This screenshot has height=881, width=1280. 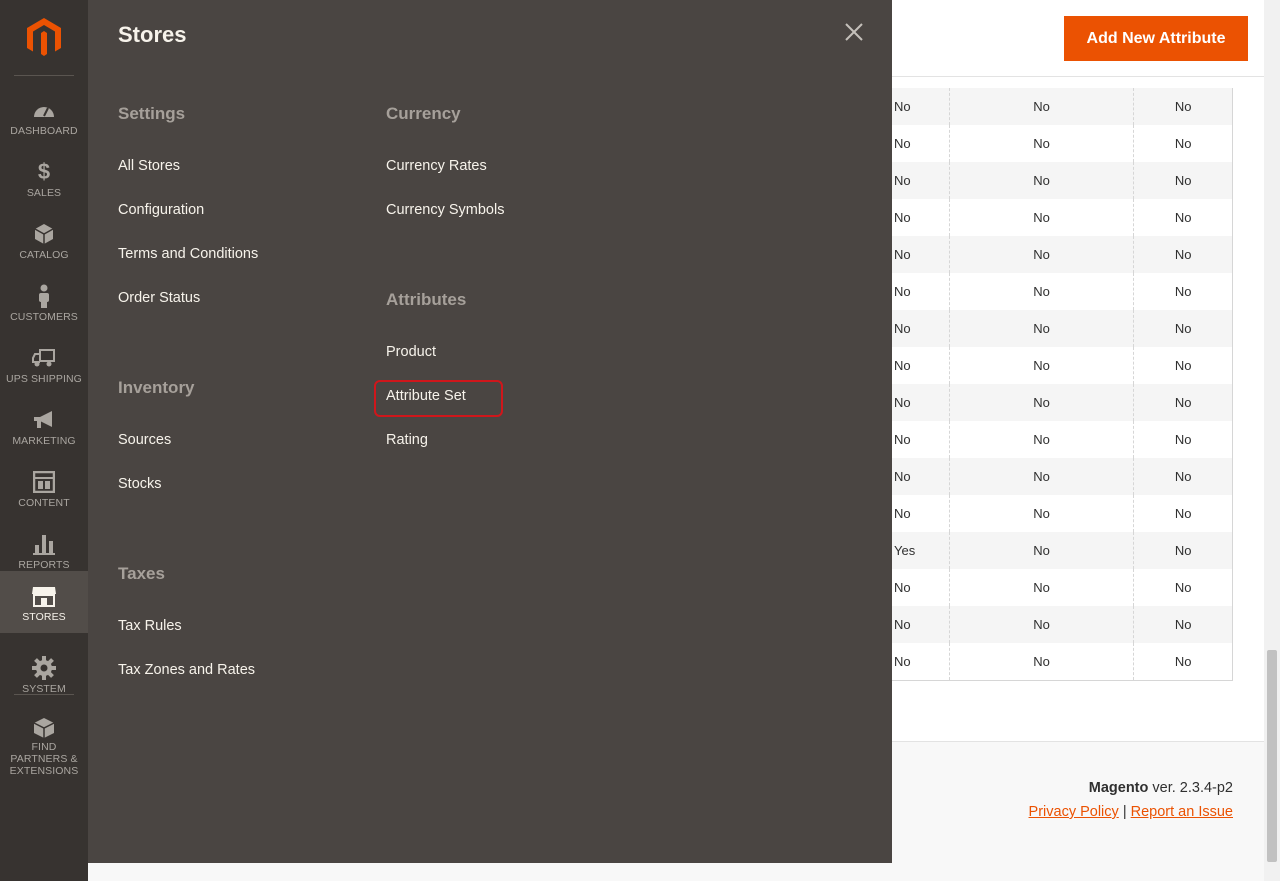 What do you see at coordinates (140, 484) in the screenshot?
I see `link-stocks: Stocks` at bounding box center [140, 484].